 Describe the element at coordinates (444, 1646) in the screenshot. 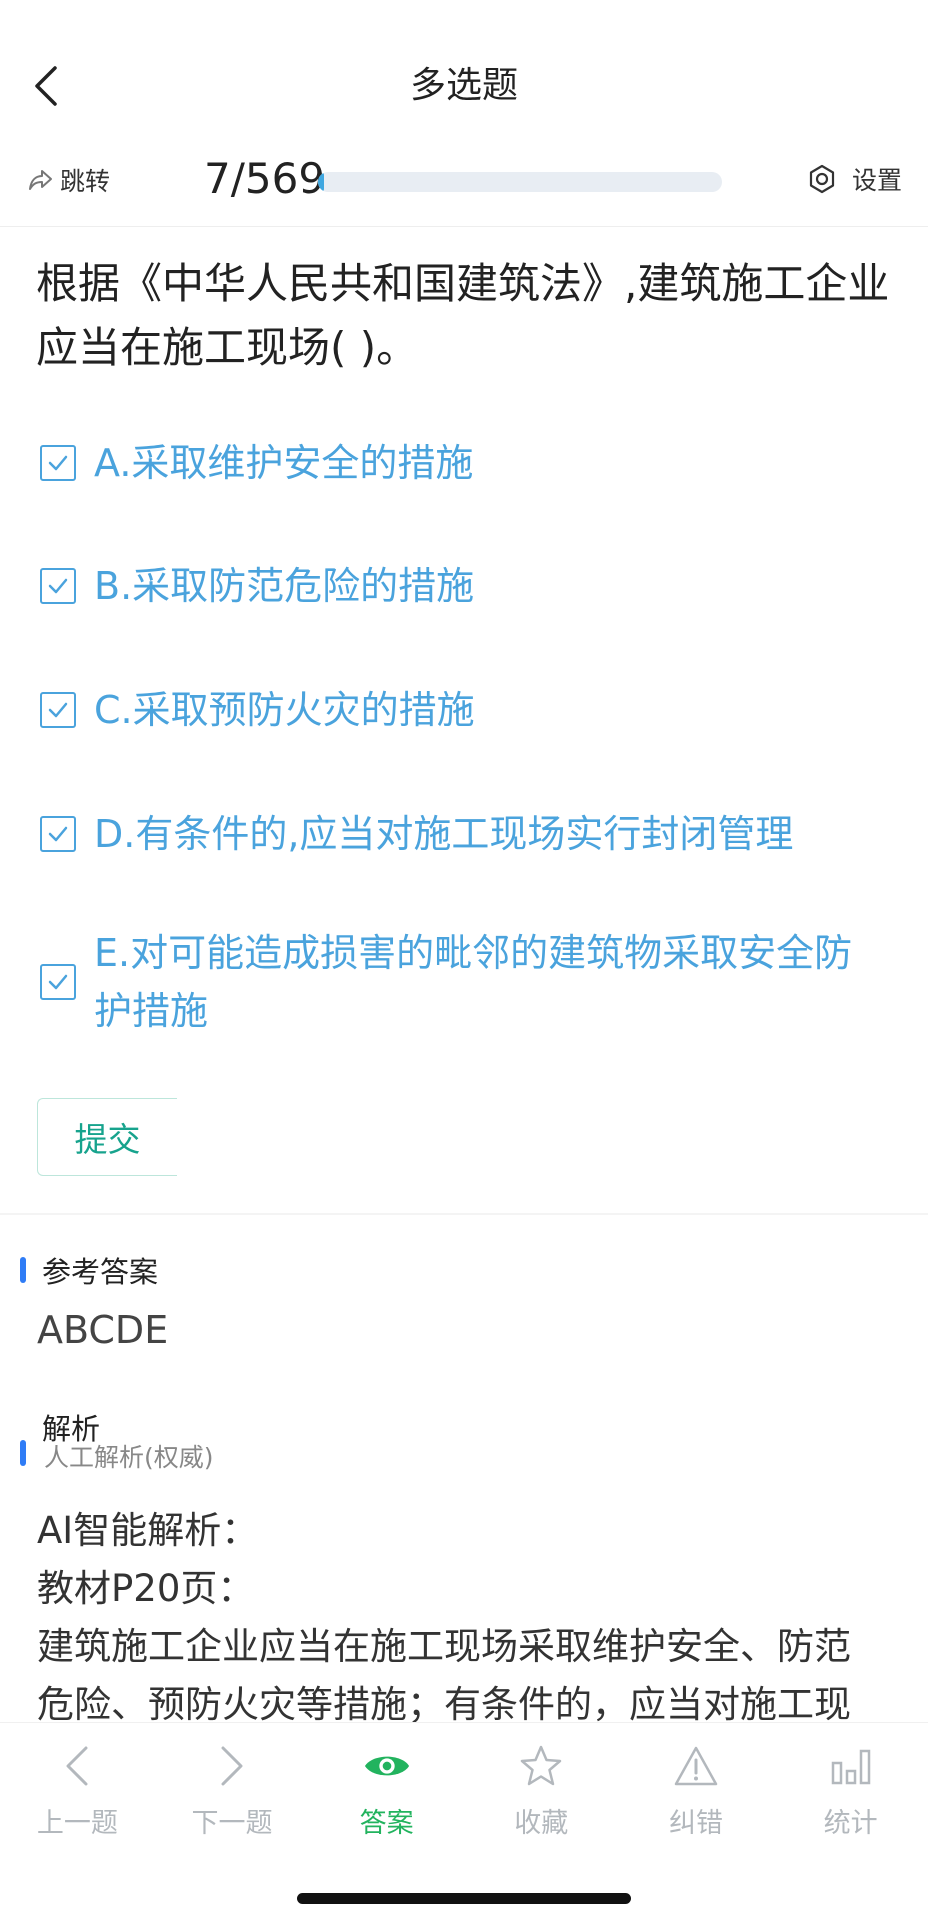

I see `analysis-line: 建筑施工企业应当在施工现场采取维护安全、防范` at that location.